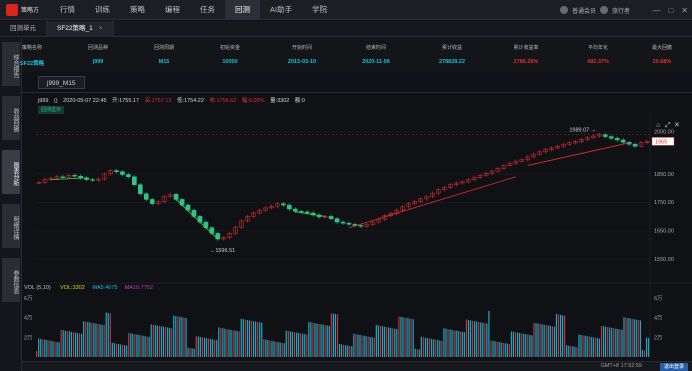 Image resolution: width=692 pixels, height=371 pixels. What do you see at coordinates (104, 288) in the screenshot?
I see `volume-legend-item: MA5:4675` at bounding box center [104, 288].